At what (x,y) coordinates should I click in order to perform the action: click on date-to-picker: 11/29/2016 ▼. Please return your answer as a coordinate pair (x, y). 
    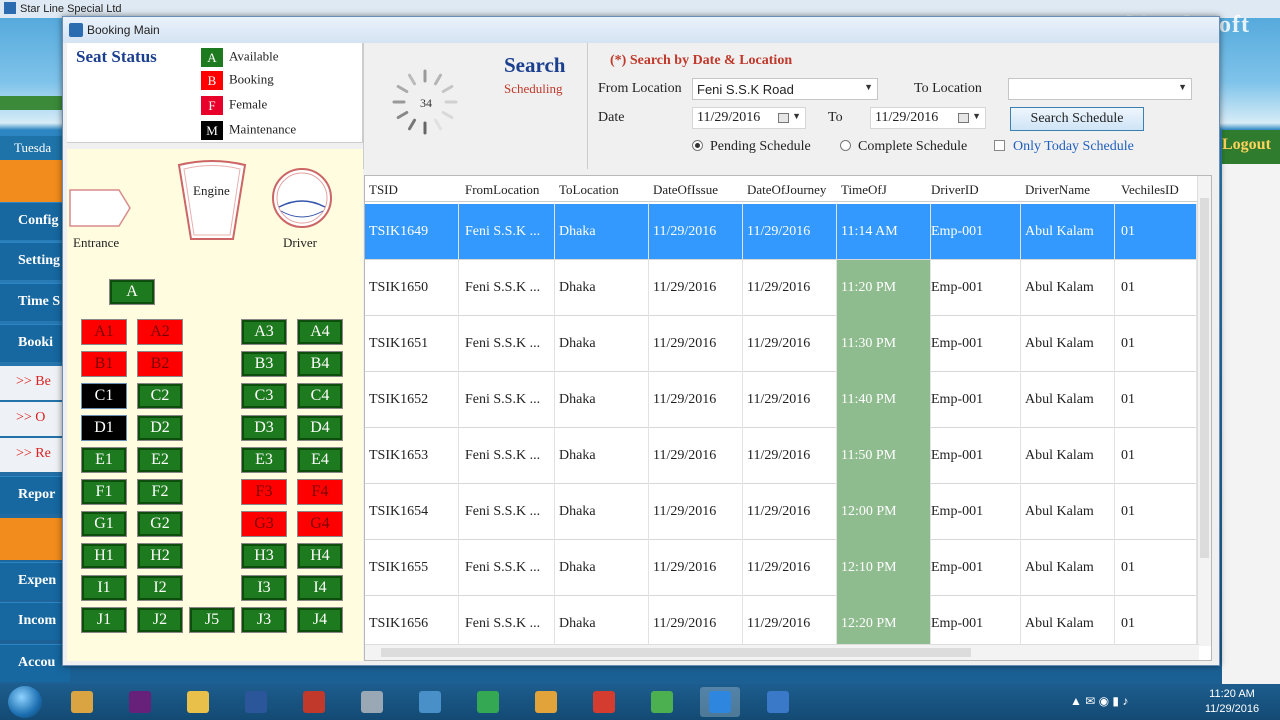
    Looking at the image, I should click on (928, 118).